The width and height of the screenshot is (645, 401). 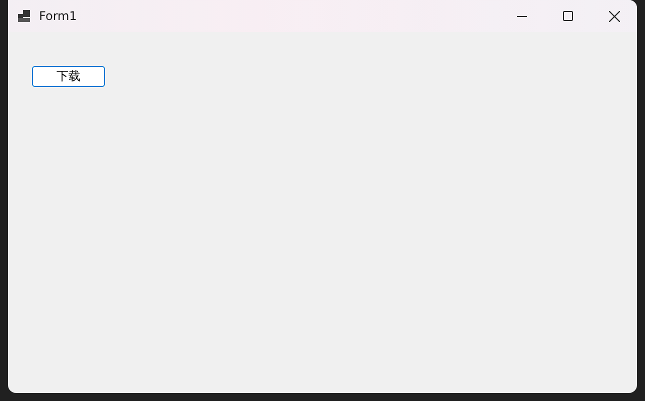 What do you see at coordinates (614, 16) in the screenshot?
I see `close-icon` at bounding box center [614, 16].